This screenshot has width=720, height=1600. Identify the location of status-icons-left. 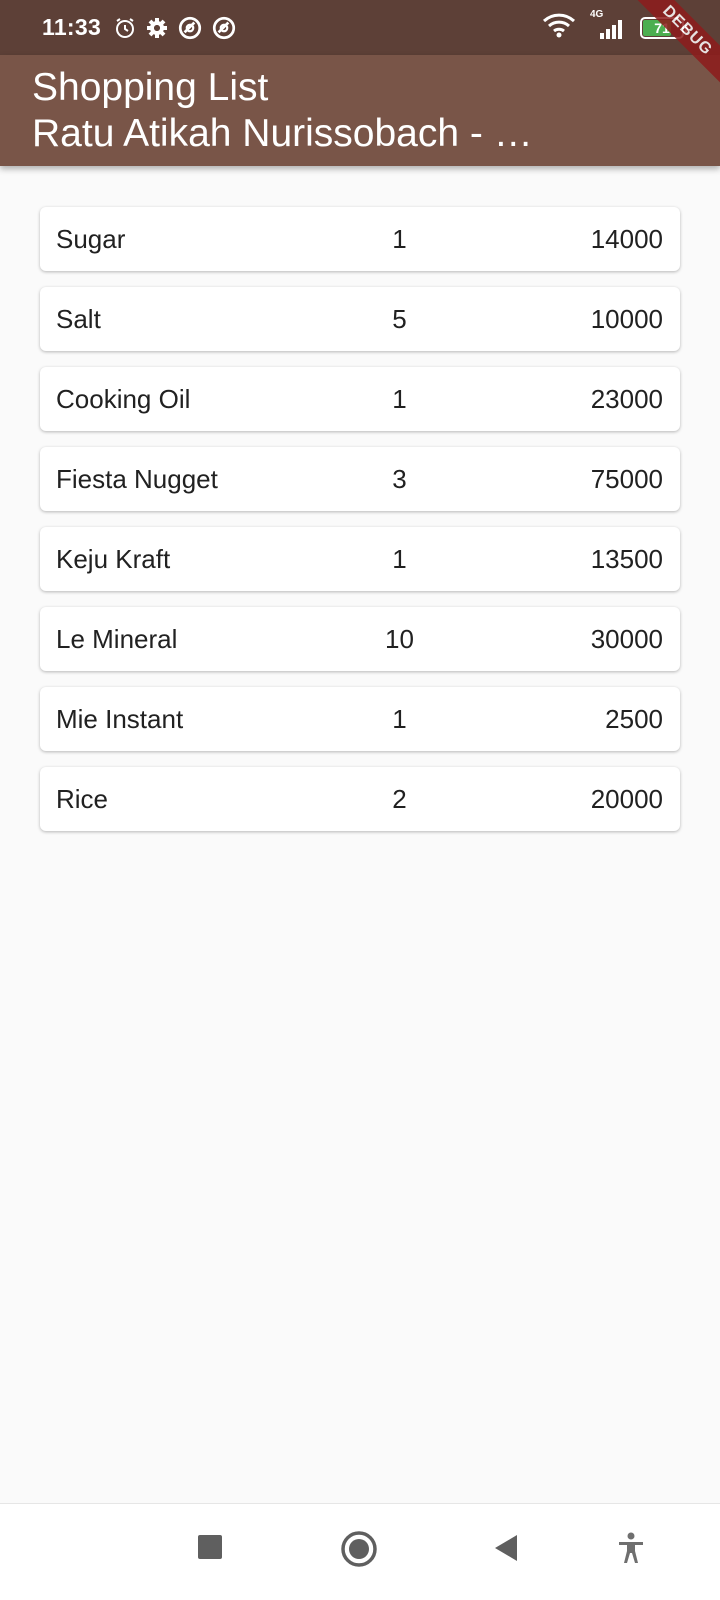
(175, 28).